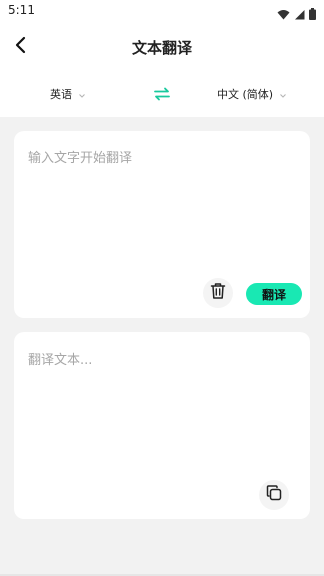  Describe the element at coordinates (299, 14) in the screenshot. I see `signal-icon` at that location.